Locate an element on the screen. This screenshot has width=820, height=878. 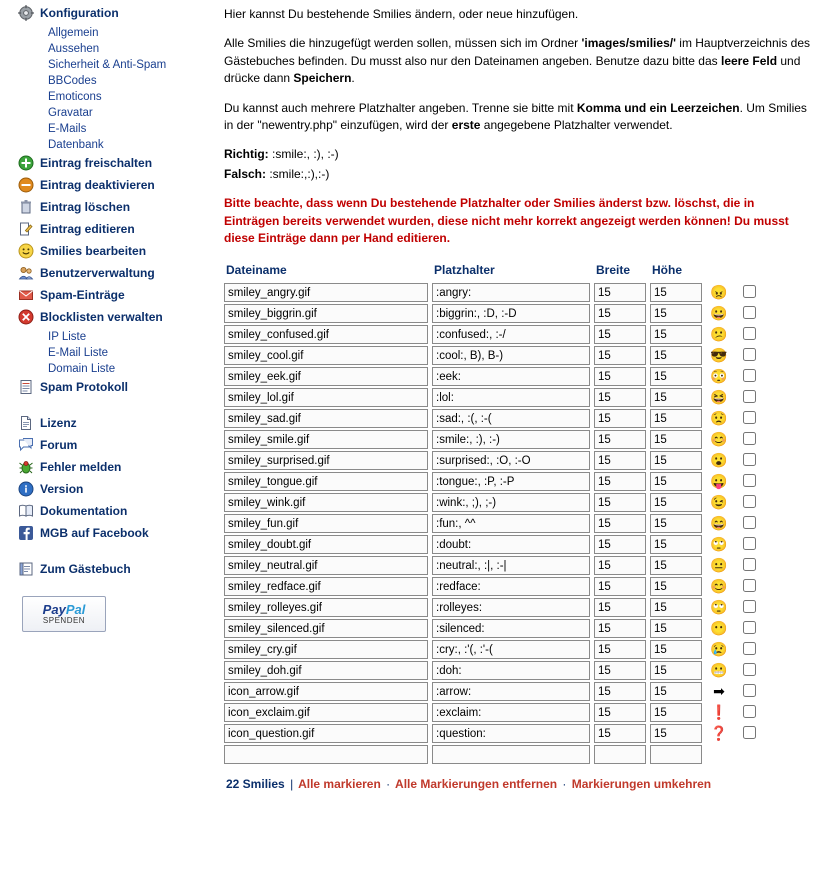
sidebar-subitem-aussehen: Aussehen is located at coordinates (109, 48).